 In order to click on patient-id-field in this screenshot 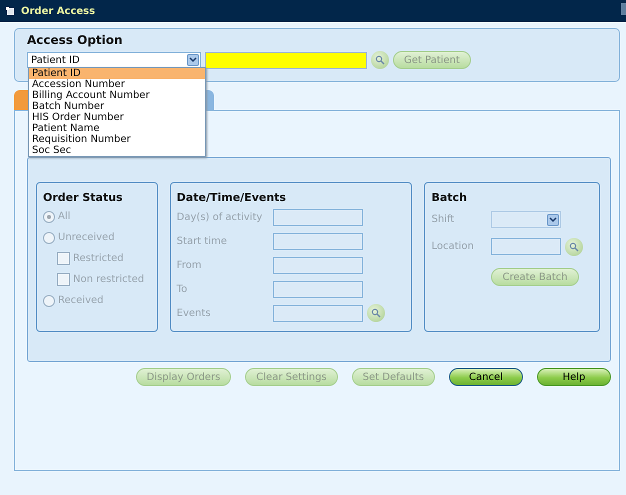, I will do `click(286, 60)`.